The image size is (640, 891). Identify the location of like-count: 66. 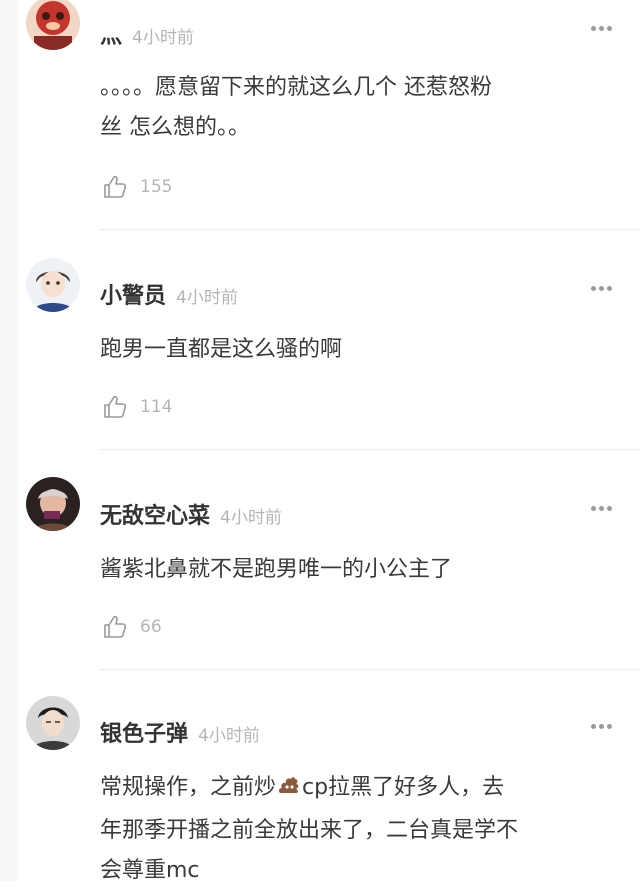
(151, 627).